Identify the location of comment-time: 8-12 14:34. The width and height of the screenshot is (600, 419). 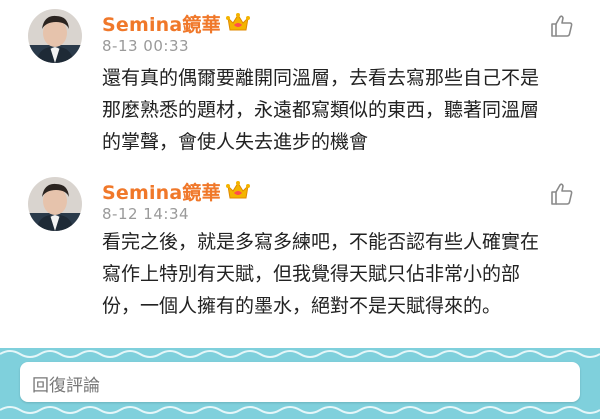
(146, 214).